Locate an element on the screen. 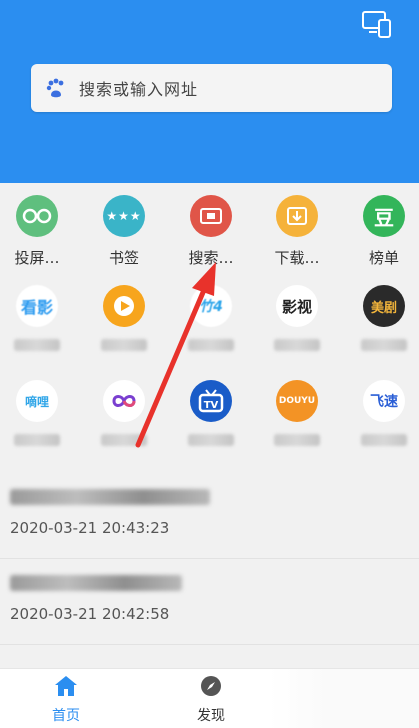 The width and height of the screenshot is (419, 728). site-shortcut: TV is located at coordinates (211, 425).